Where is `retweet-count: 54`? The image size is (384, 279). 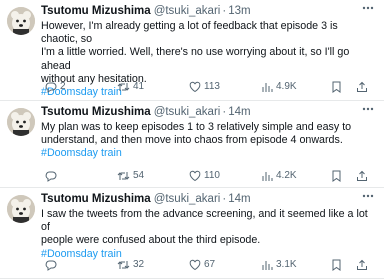
retweet-count: 54 is located at coordinates (139, 175).